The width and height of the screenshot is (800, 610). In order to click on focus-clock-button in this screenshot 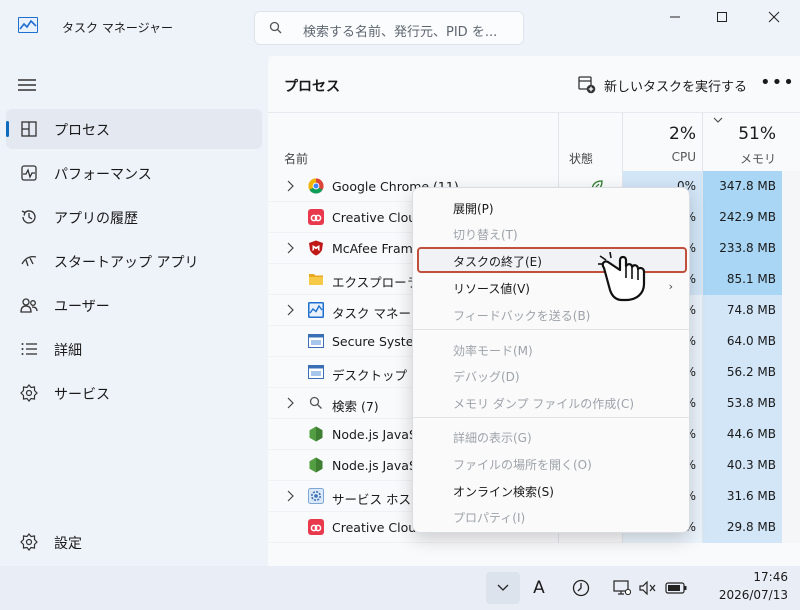, I will do `click(581, 588)`.